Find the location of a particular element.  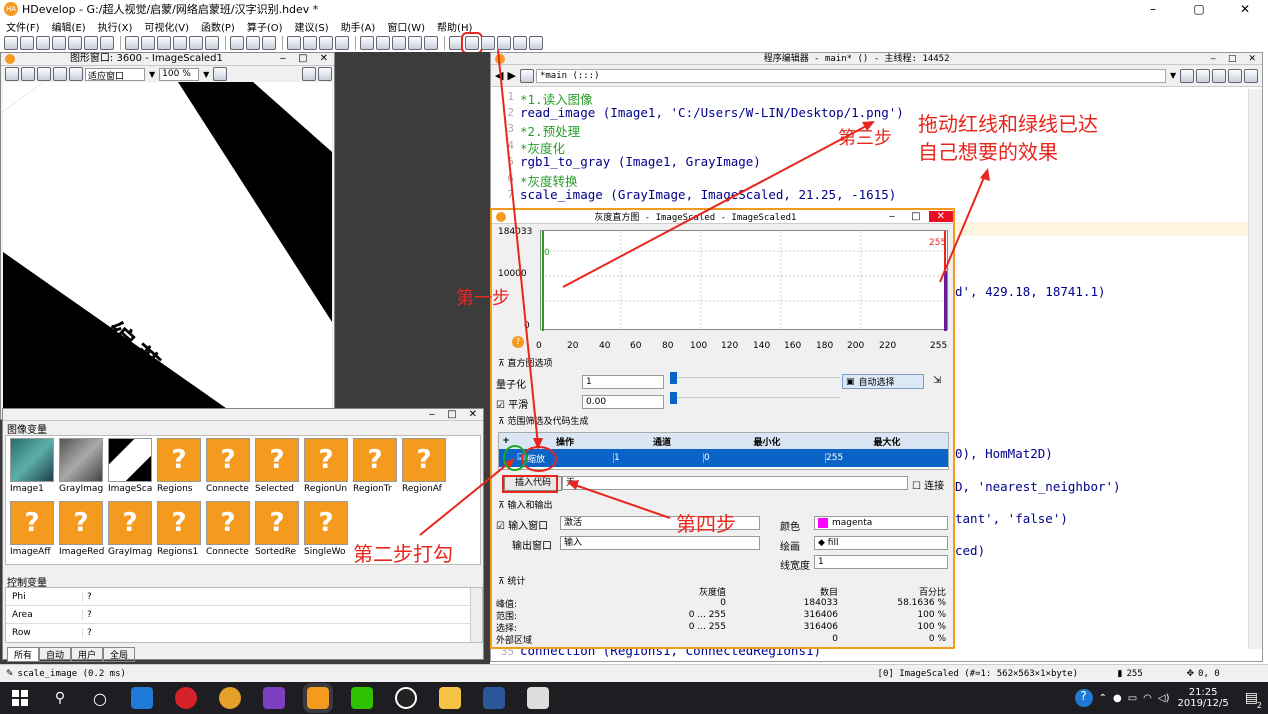

arrow-step4 is located at coordinates (622, 501).